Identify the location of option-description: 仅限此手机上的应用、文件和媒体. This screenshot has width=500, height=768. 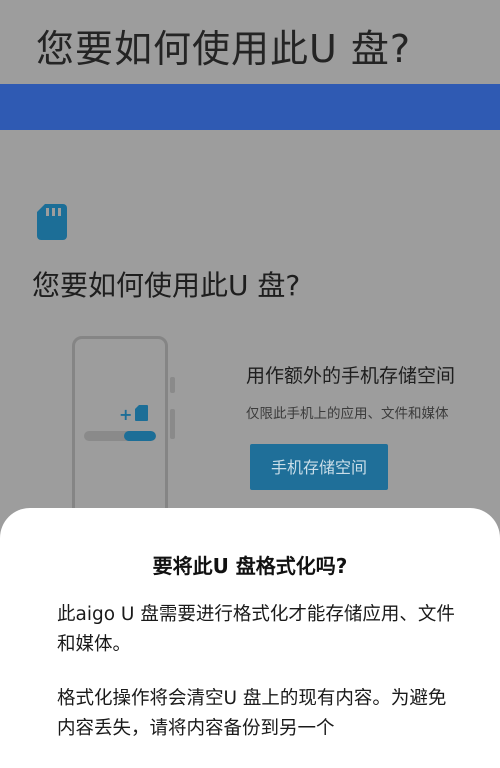
(347, 414).